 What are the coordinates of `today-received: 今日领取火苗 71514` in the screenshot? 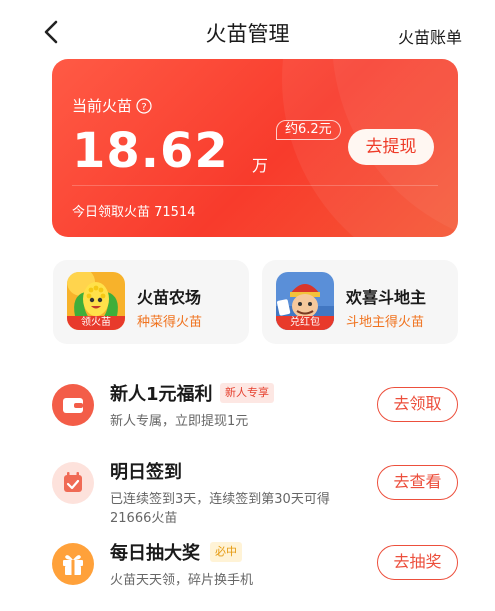 It's located at (134, 212).